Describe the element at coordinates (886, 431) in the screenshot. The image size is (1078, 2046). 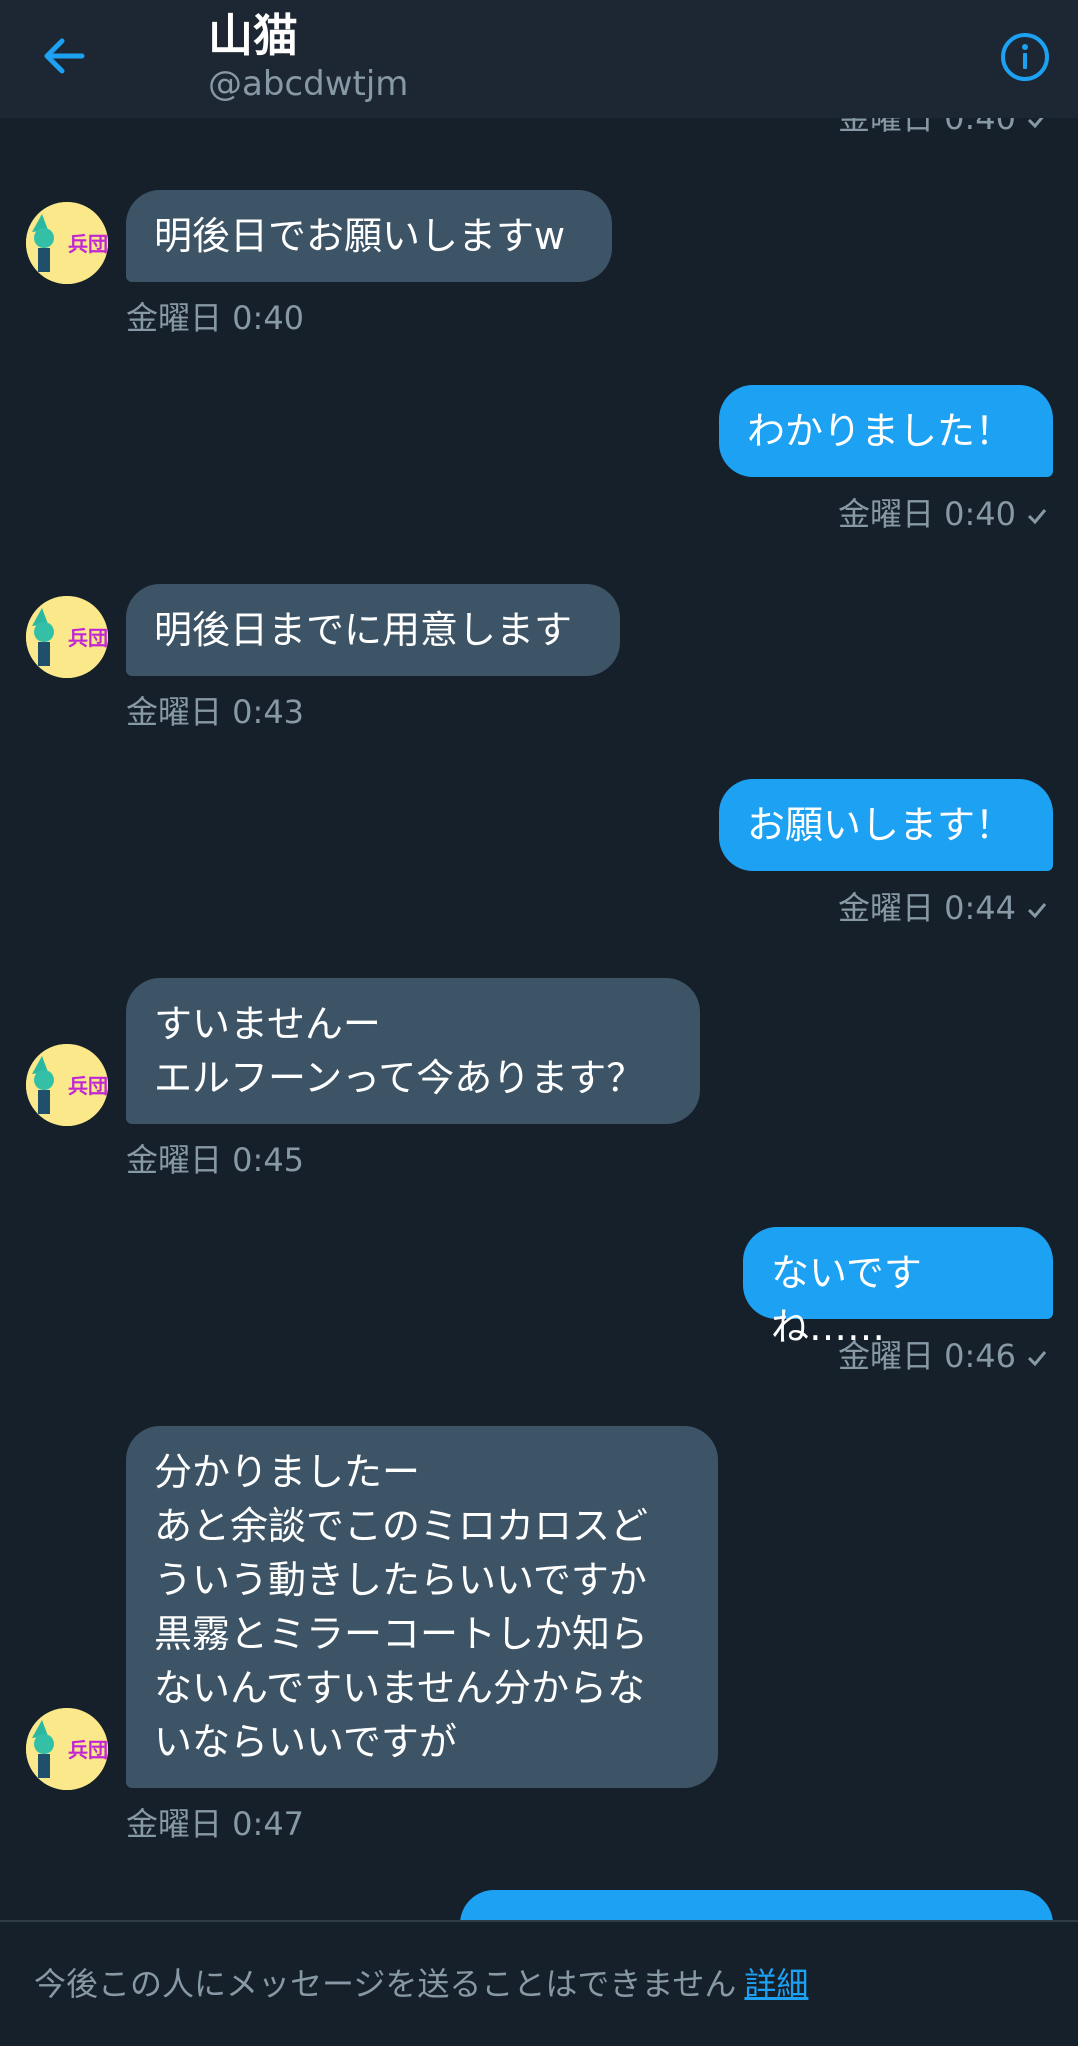
I see `message-bubble-outgoing: わかりました！` at that location.